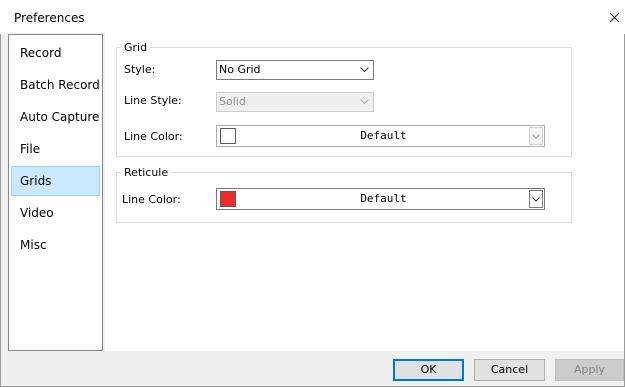 This screenshot has width=625, height=387. I want to click on nav-item-grids: Grids, so click(55, 181).